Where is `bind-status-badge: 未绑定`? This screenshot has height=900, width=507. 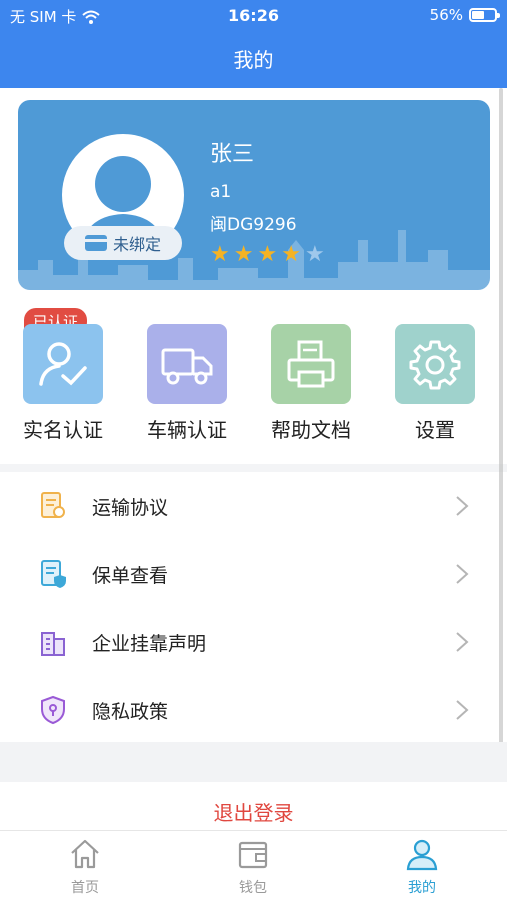 bind-status-badge: 未绑定 is located at coordinates (123, 243).